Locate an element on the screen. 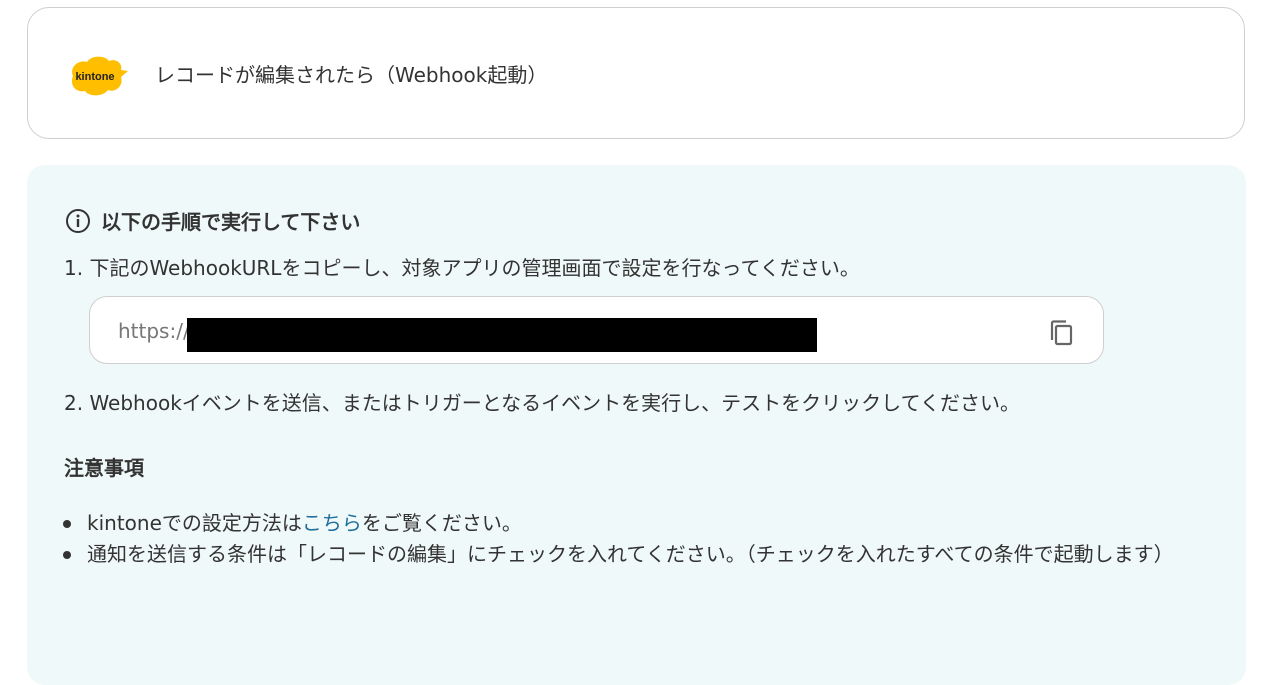 The height and width of the screenshot is (685, 1265). kintone-logo-text: kintone is located at coordinates (94, 77).